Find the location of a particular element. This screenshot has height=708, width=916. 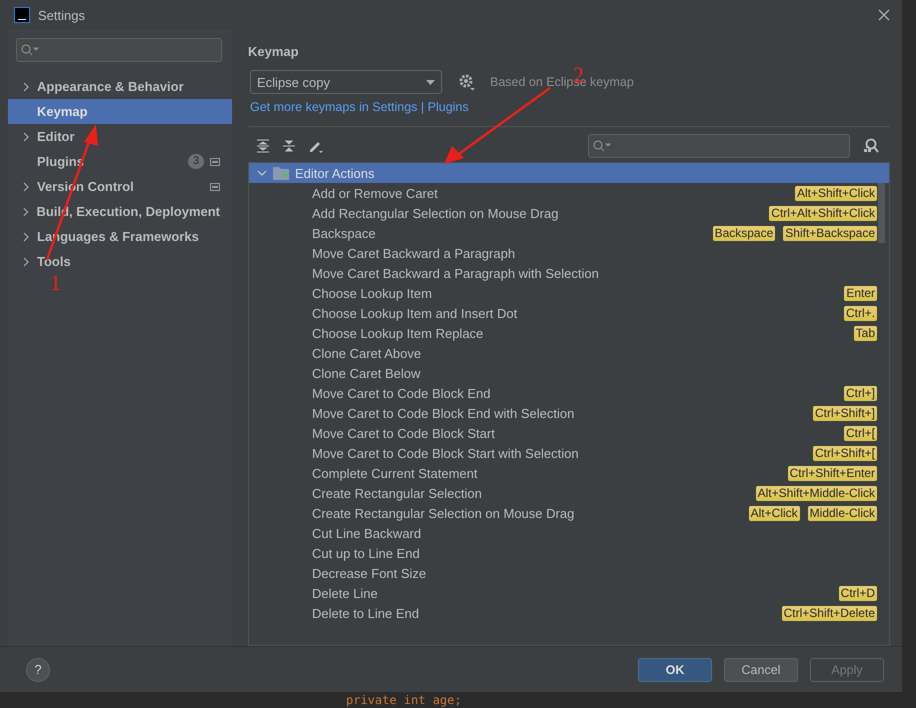

panel-title: Keymap is located at coordinates (274, 51).